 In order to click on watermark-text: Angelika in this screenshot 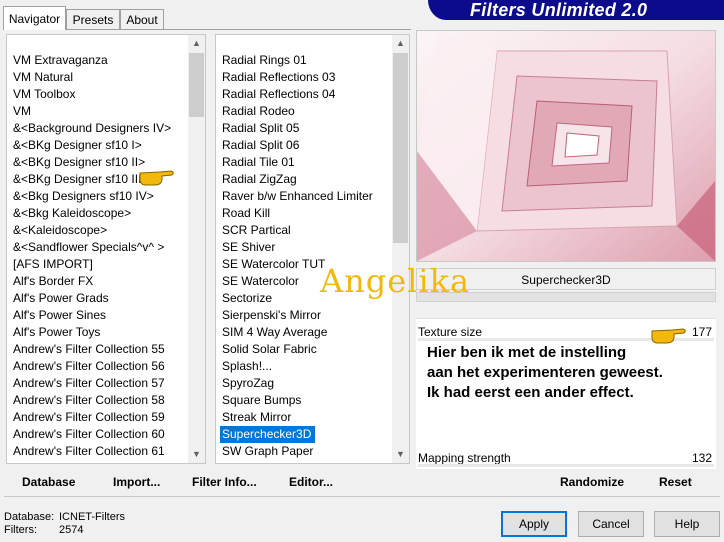, I will do `click(395, 281)`.